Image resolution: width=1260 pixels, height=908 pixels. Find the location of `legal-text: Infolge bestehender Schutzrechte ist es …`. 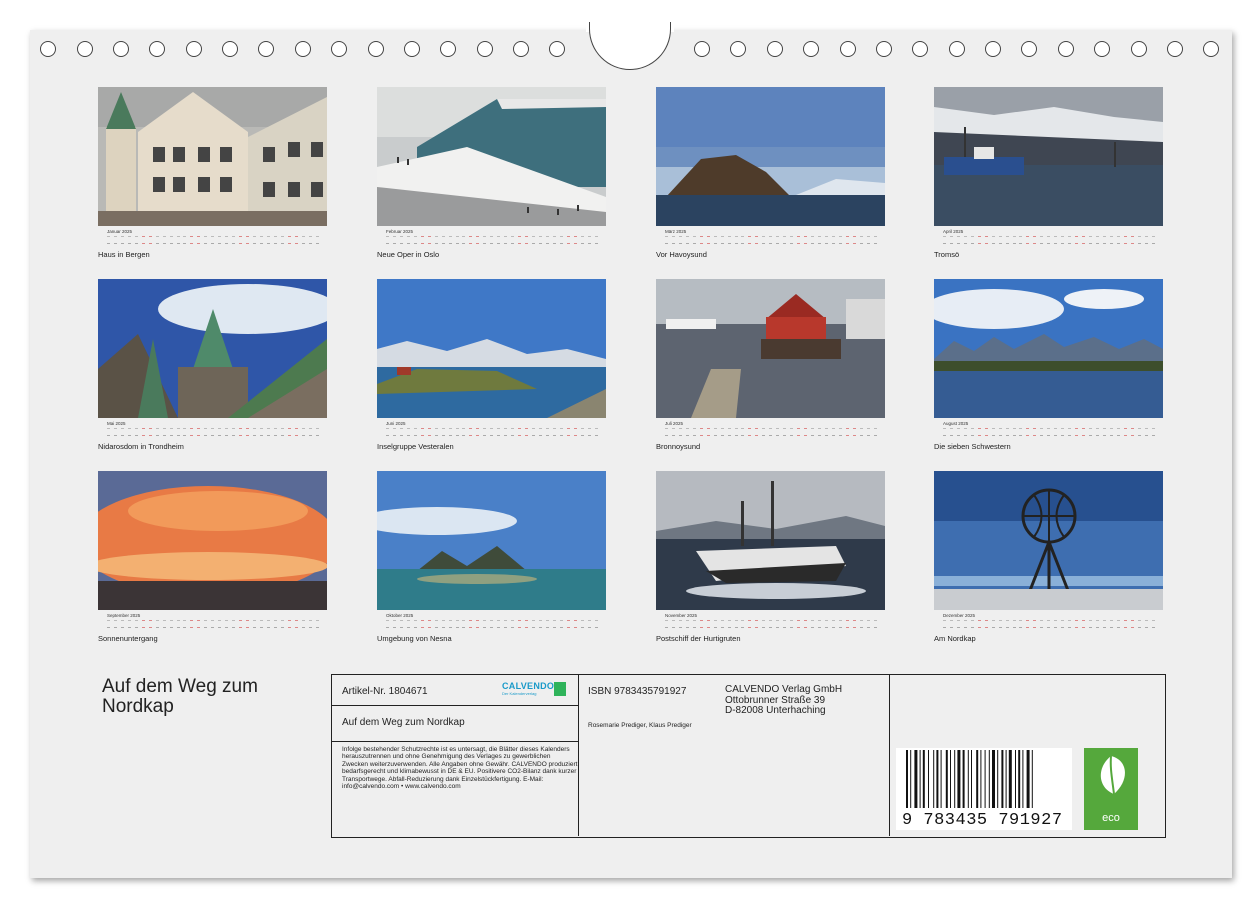

legal-text: Infolge bestehender Schutzrechte ist es … is located at coordinates (460, 768).